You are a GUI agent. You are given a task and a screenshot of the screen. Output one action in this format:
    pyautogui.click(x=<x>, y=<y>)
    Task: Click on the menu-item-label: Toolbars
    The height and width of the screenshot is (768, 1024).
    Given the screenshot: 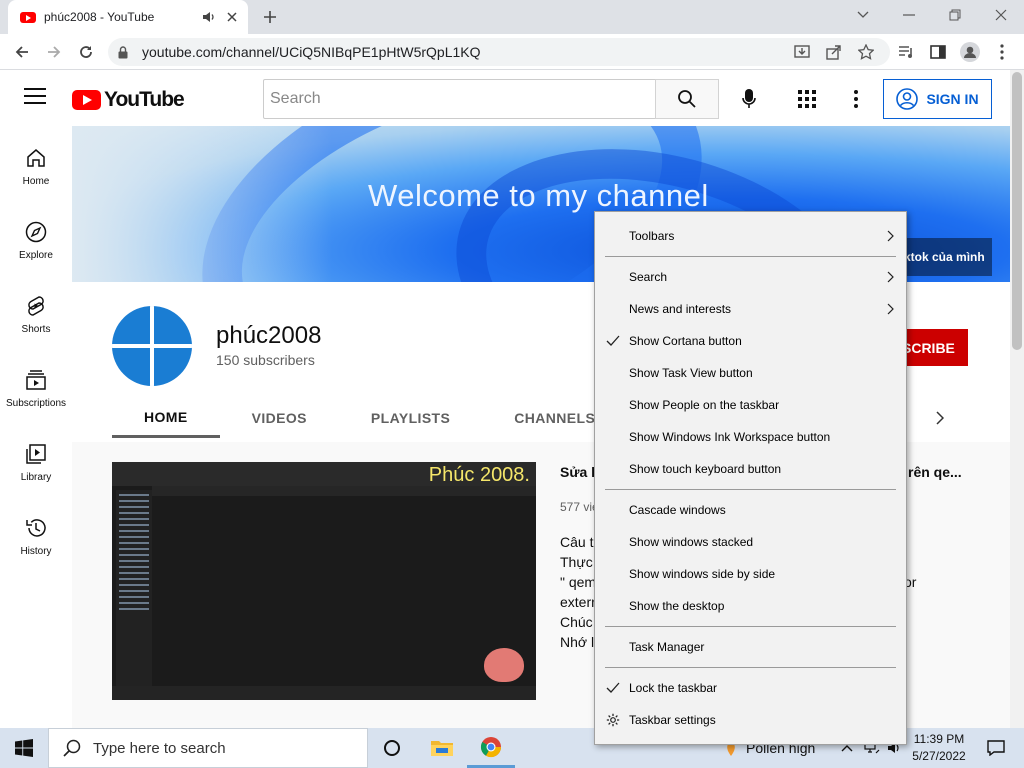 What is the action you would take?
    pyautogui.click(x=652, y=236)
    